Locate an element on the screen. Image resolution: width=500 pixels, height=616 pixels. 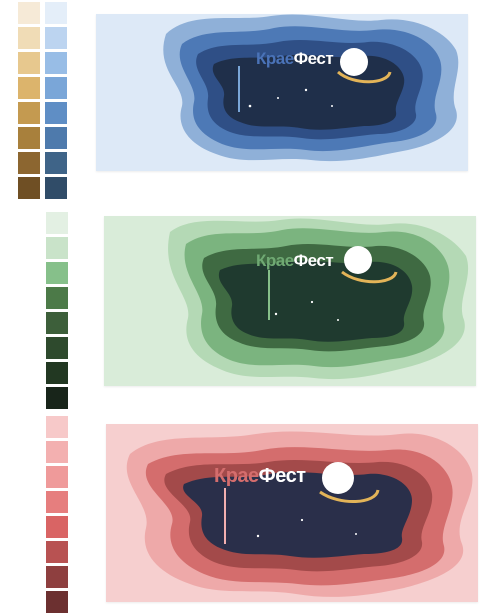
palette-blue-cool is located at coordinates (56, 102).